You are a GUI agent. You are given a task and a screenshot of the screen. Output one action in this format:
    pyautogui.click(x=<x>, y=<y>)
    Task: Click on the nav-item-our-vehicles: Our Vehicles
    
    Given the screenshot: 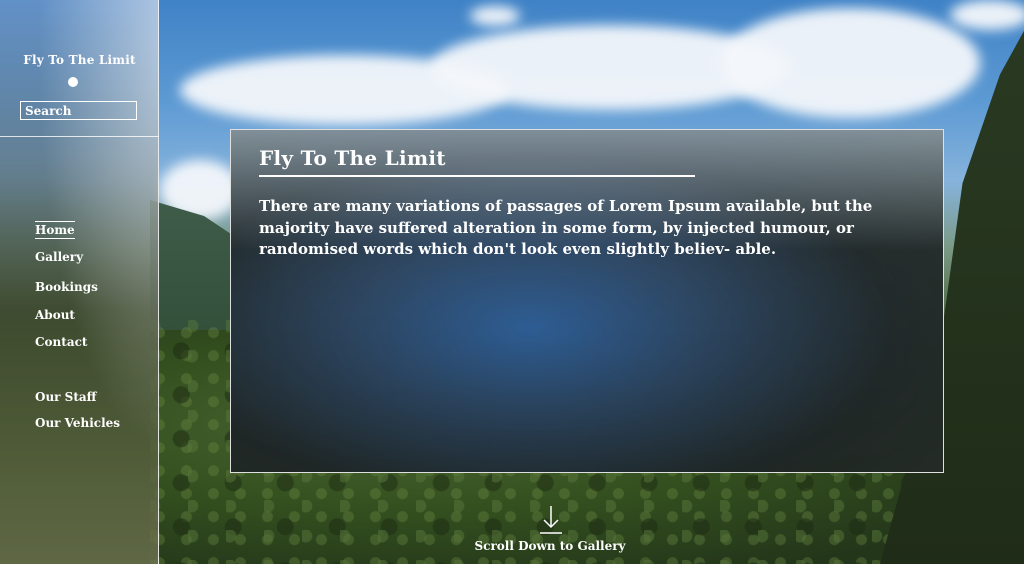 What is the action you would take?
    pyautogui.click(x=77, y=423)
    